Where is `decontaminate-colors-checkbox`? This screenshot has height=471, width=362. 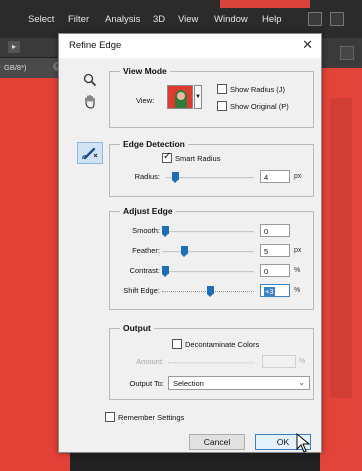 decontaminate-colors-checkbox is located at coordinates (177, 344).